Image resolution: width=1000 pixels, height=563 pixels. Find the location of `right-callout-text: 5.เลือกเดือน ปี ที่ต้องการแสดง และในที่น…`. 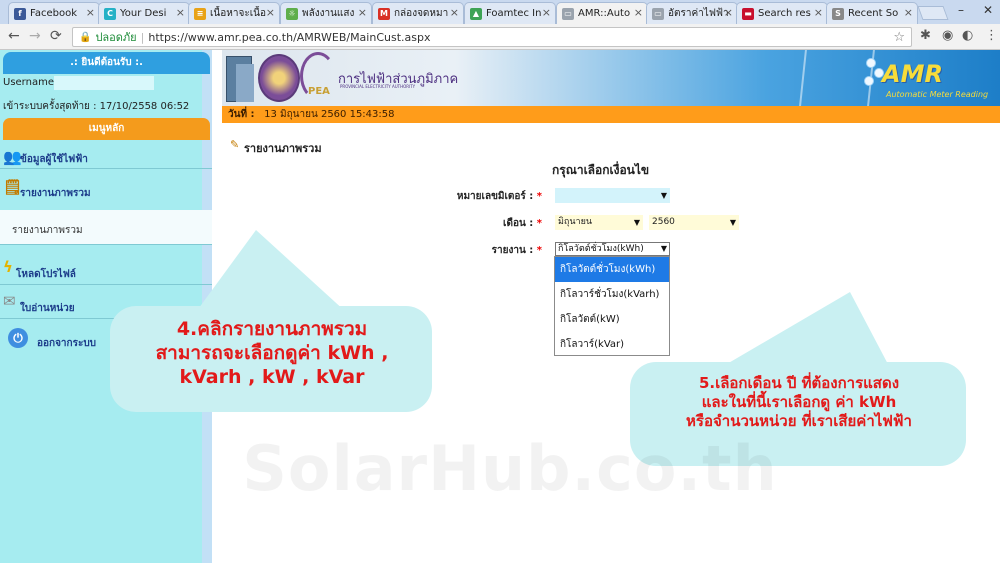

right-callout-text: 5.เลือกเดือน ปี ที่ต้องการแสดง และในที่น… is located at coordinates (799, 402).